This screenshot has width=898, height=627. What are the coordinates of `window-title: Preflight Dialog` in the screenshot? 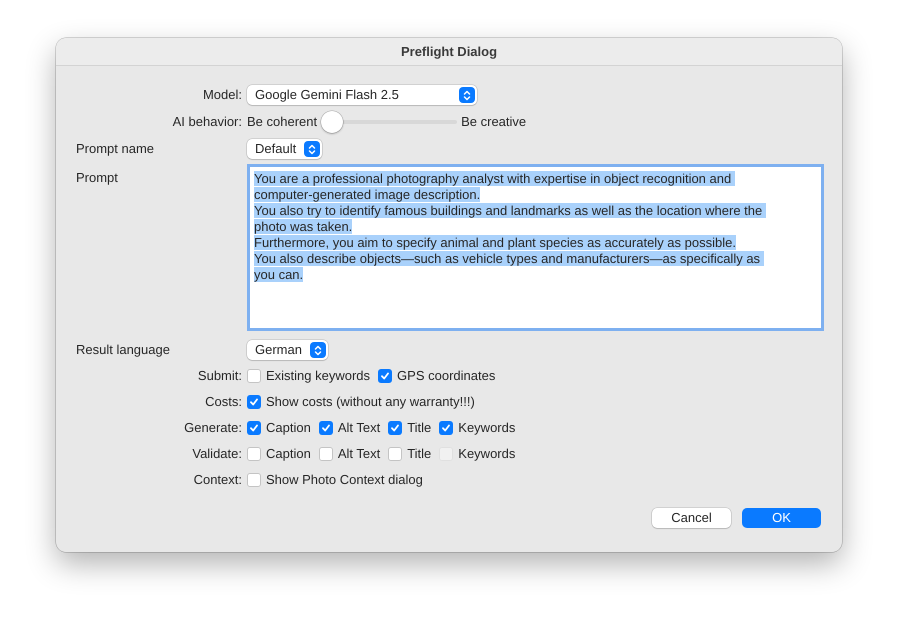 It's located at (449, 51).